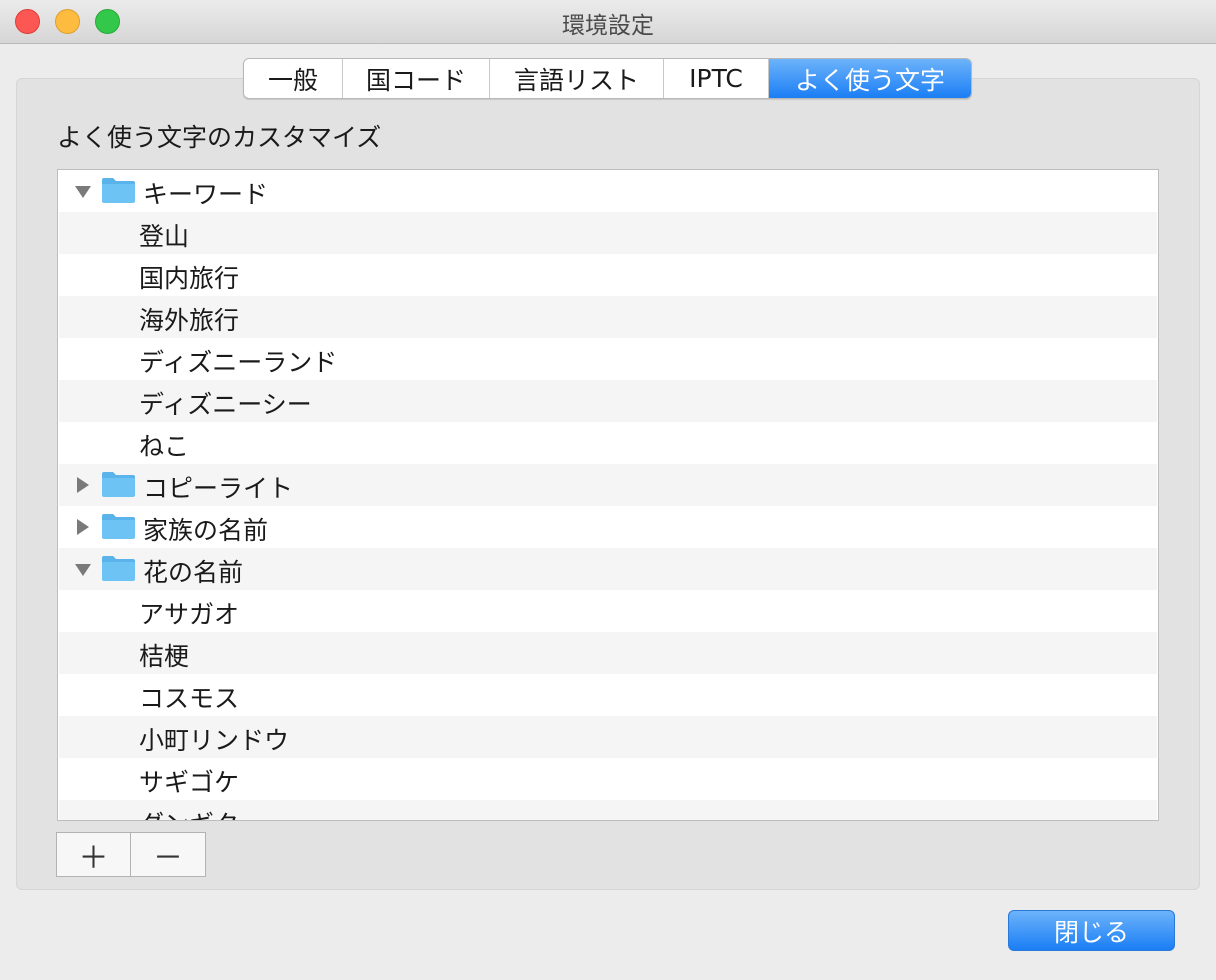 The image size is (1216, 980). I want to click on item-label: ダンギク, so click(189, 812).